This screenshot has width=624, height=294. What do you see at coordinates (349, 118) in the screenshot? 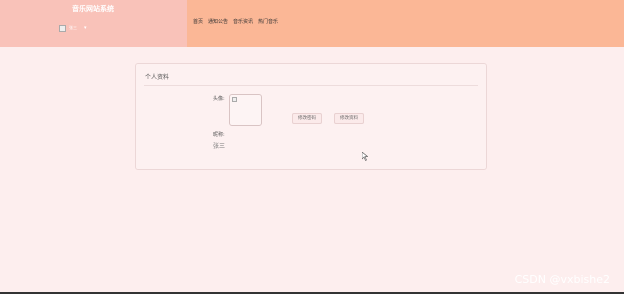
I see `edit-profile-button: 修改资料` at bounding box center [349, 118].